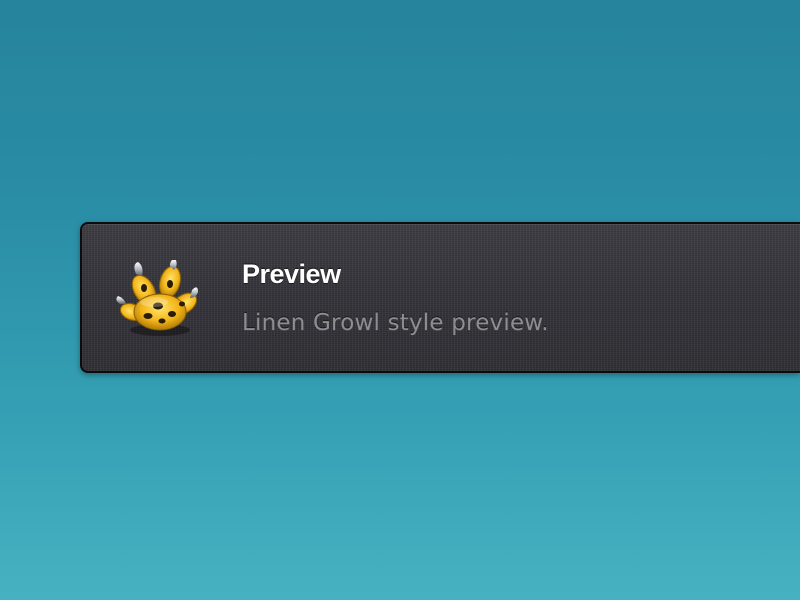 This screenshot has height=600, width=800. Describe the element at coordinates (291, 274) in the screenshot. I see `notification-title: Preview` at that location.